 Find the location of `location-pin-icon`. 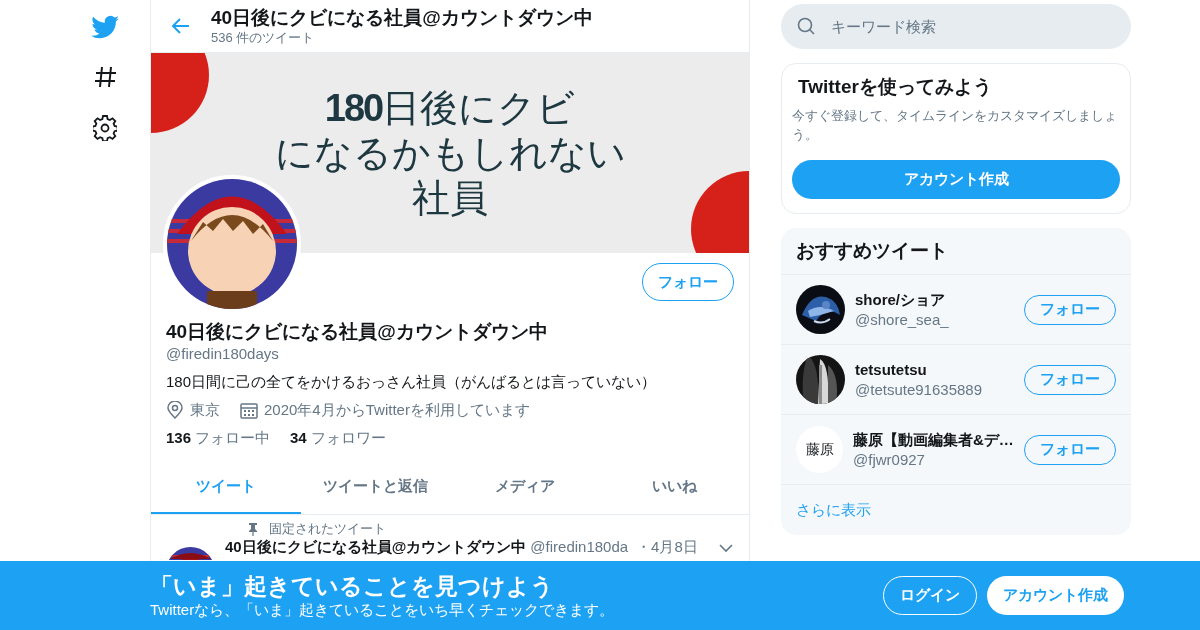

location-pin-icon is located at coordinates (175, 410).